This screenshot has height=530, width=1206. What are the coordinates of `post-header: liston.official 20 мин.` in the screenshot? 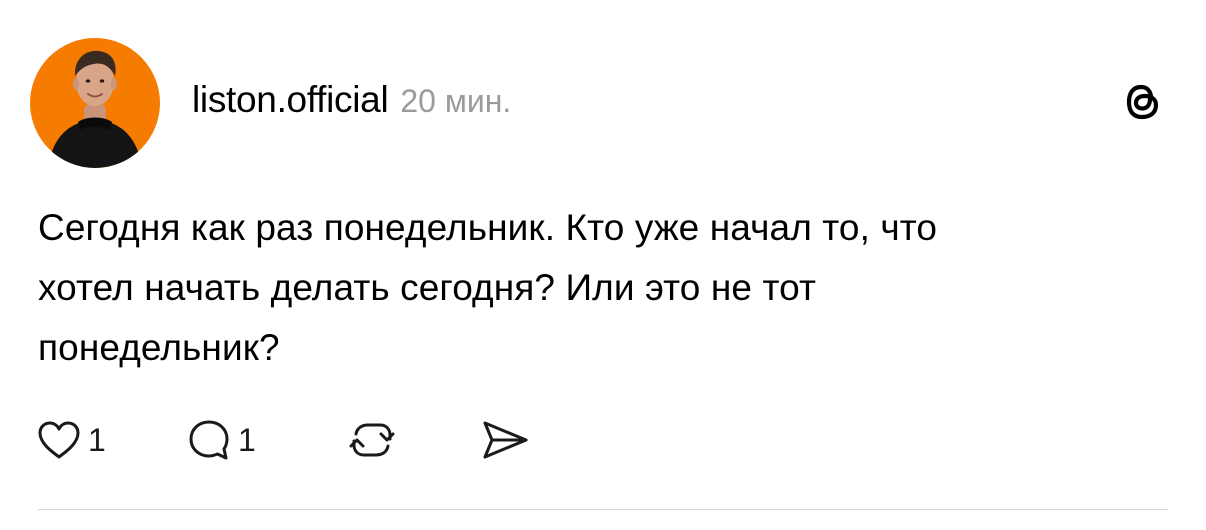 It's located at (351, 103).